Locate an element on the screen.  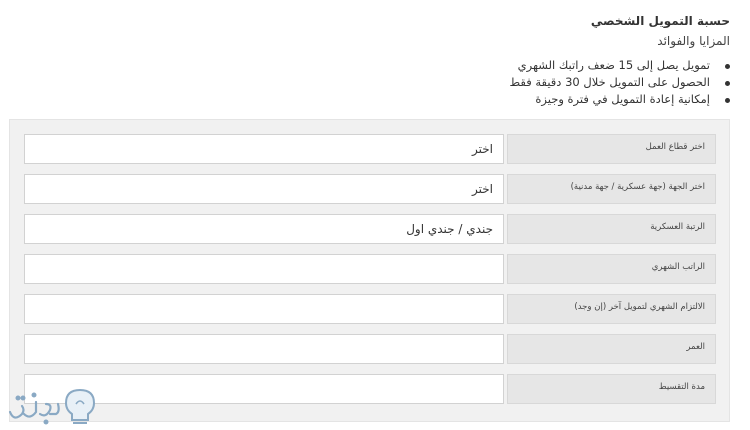
form-row-installment: مدة التقسيط is located at coordinates (370, 390).